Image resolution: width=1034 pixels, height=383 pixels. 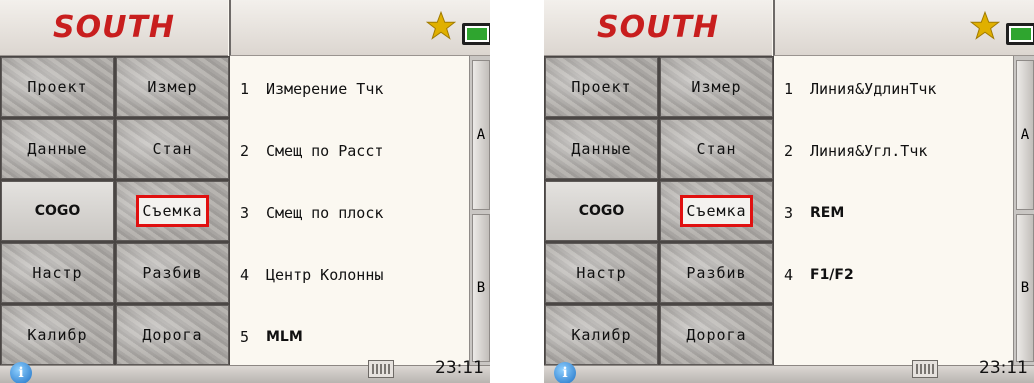 I want to click on list-item: 2 Смещ по Расст, so click(x=311, y=151).